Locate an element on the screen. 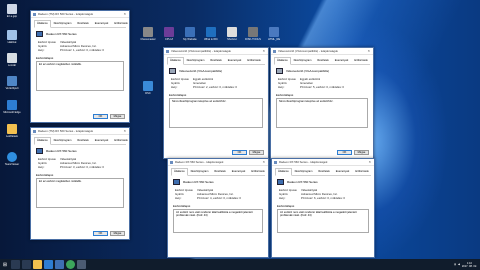 This screenshot has width=480, height=270. desktop-icon-network: Hálózat is located at coordinates (12, 37).